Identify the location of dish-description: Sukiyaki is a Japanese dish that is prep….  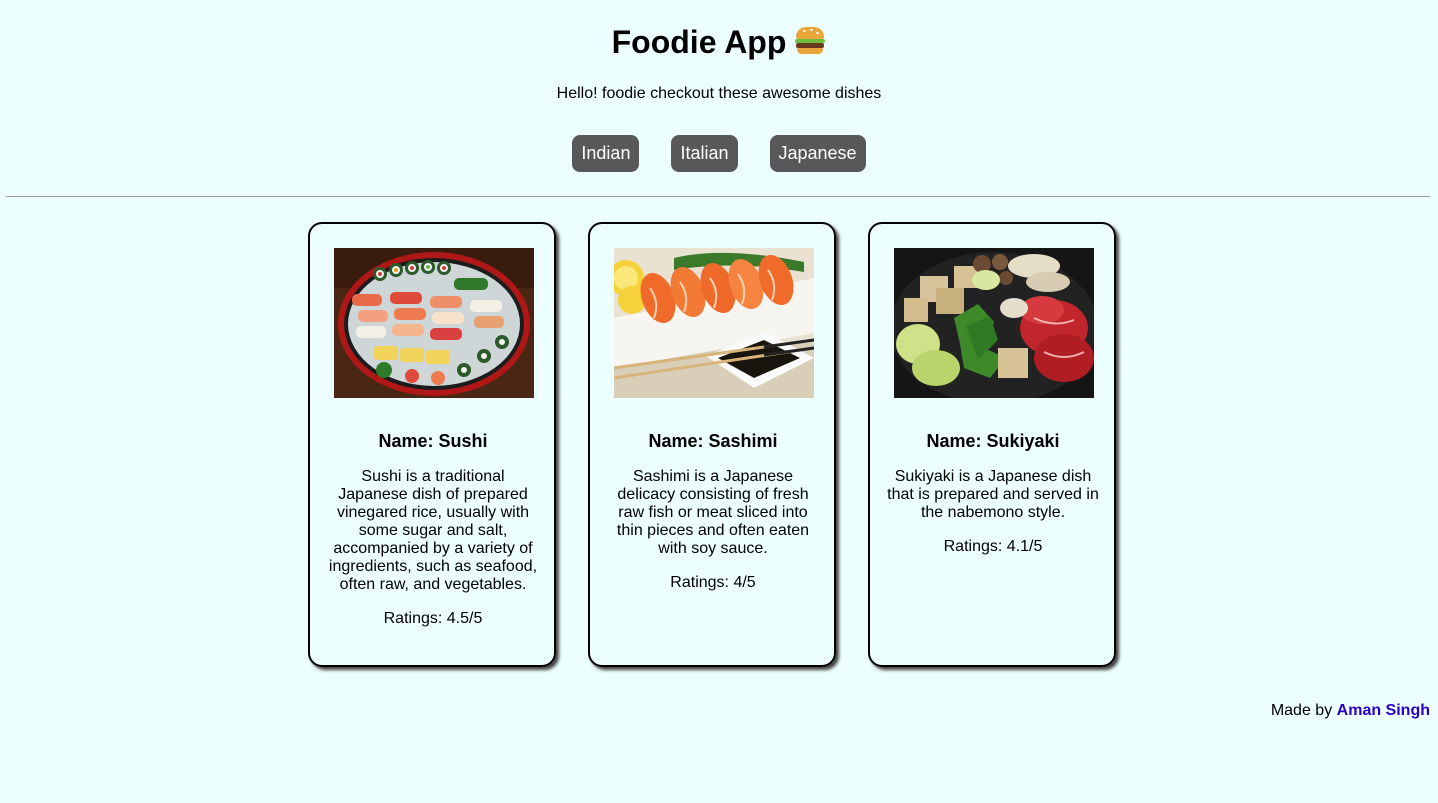
(993, 494).